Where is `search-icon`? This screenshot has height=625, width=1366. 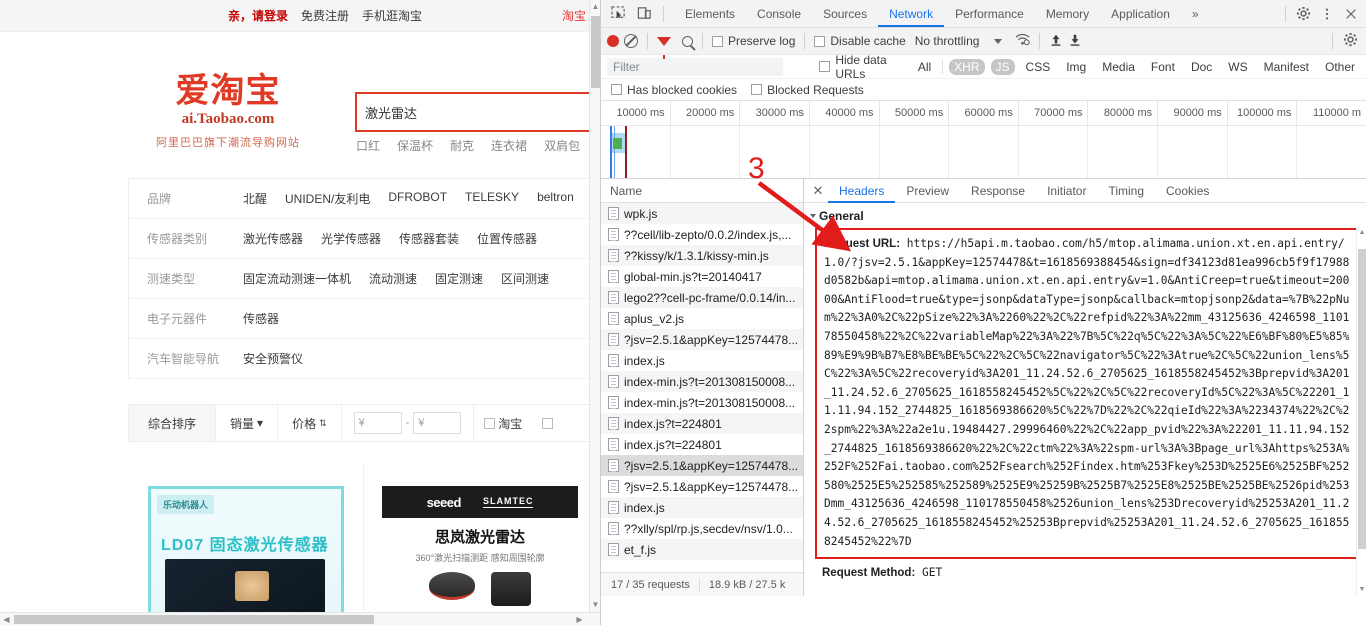 search-icon is located at coordinates (687, 41).